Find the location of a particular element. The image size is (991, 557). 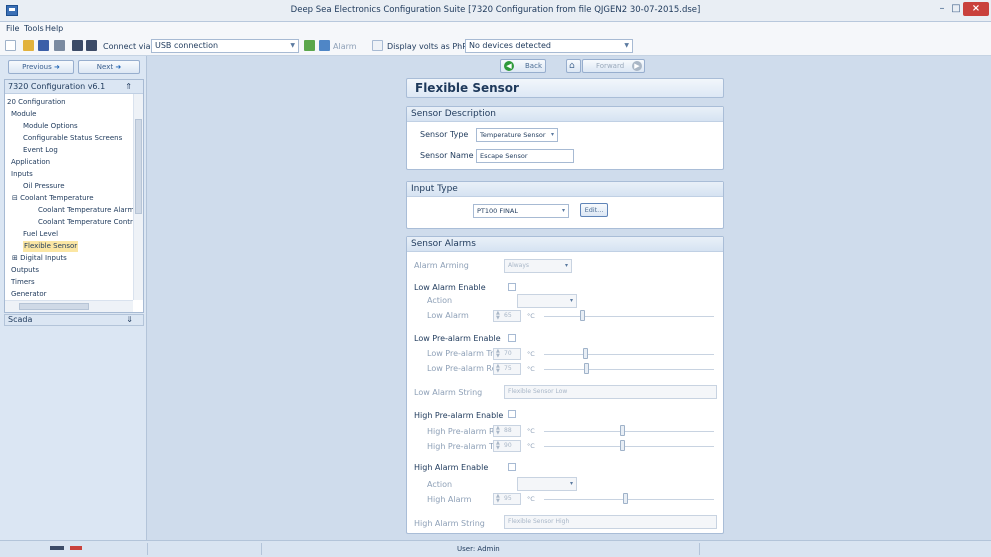

low-alarm-enable-label: Low Alarm Enable is located at coordinates (450, 287).